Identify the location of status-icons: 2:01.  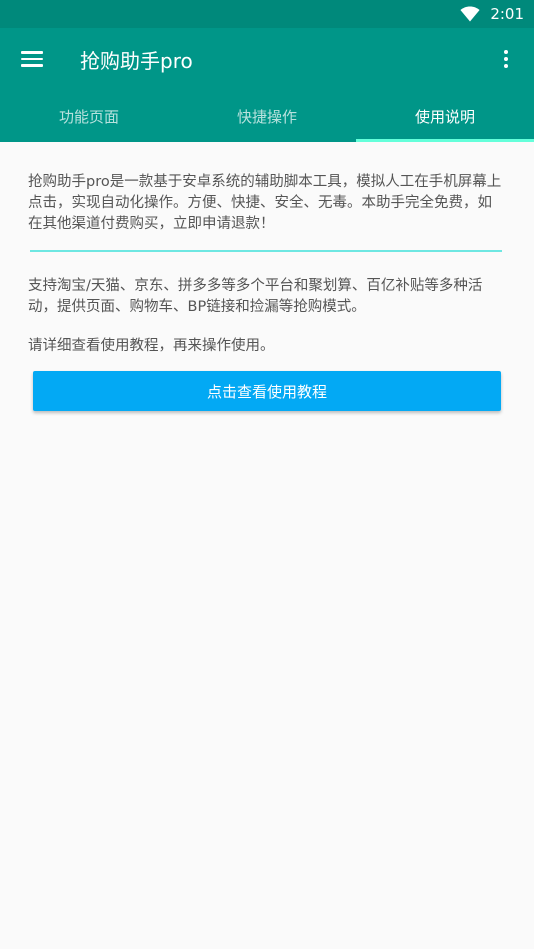
(492, 14).